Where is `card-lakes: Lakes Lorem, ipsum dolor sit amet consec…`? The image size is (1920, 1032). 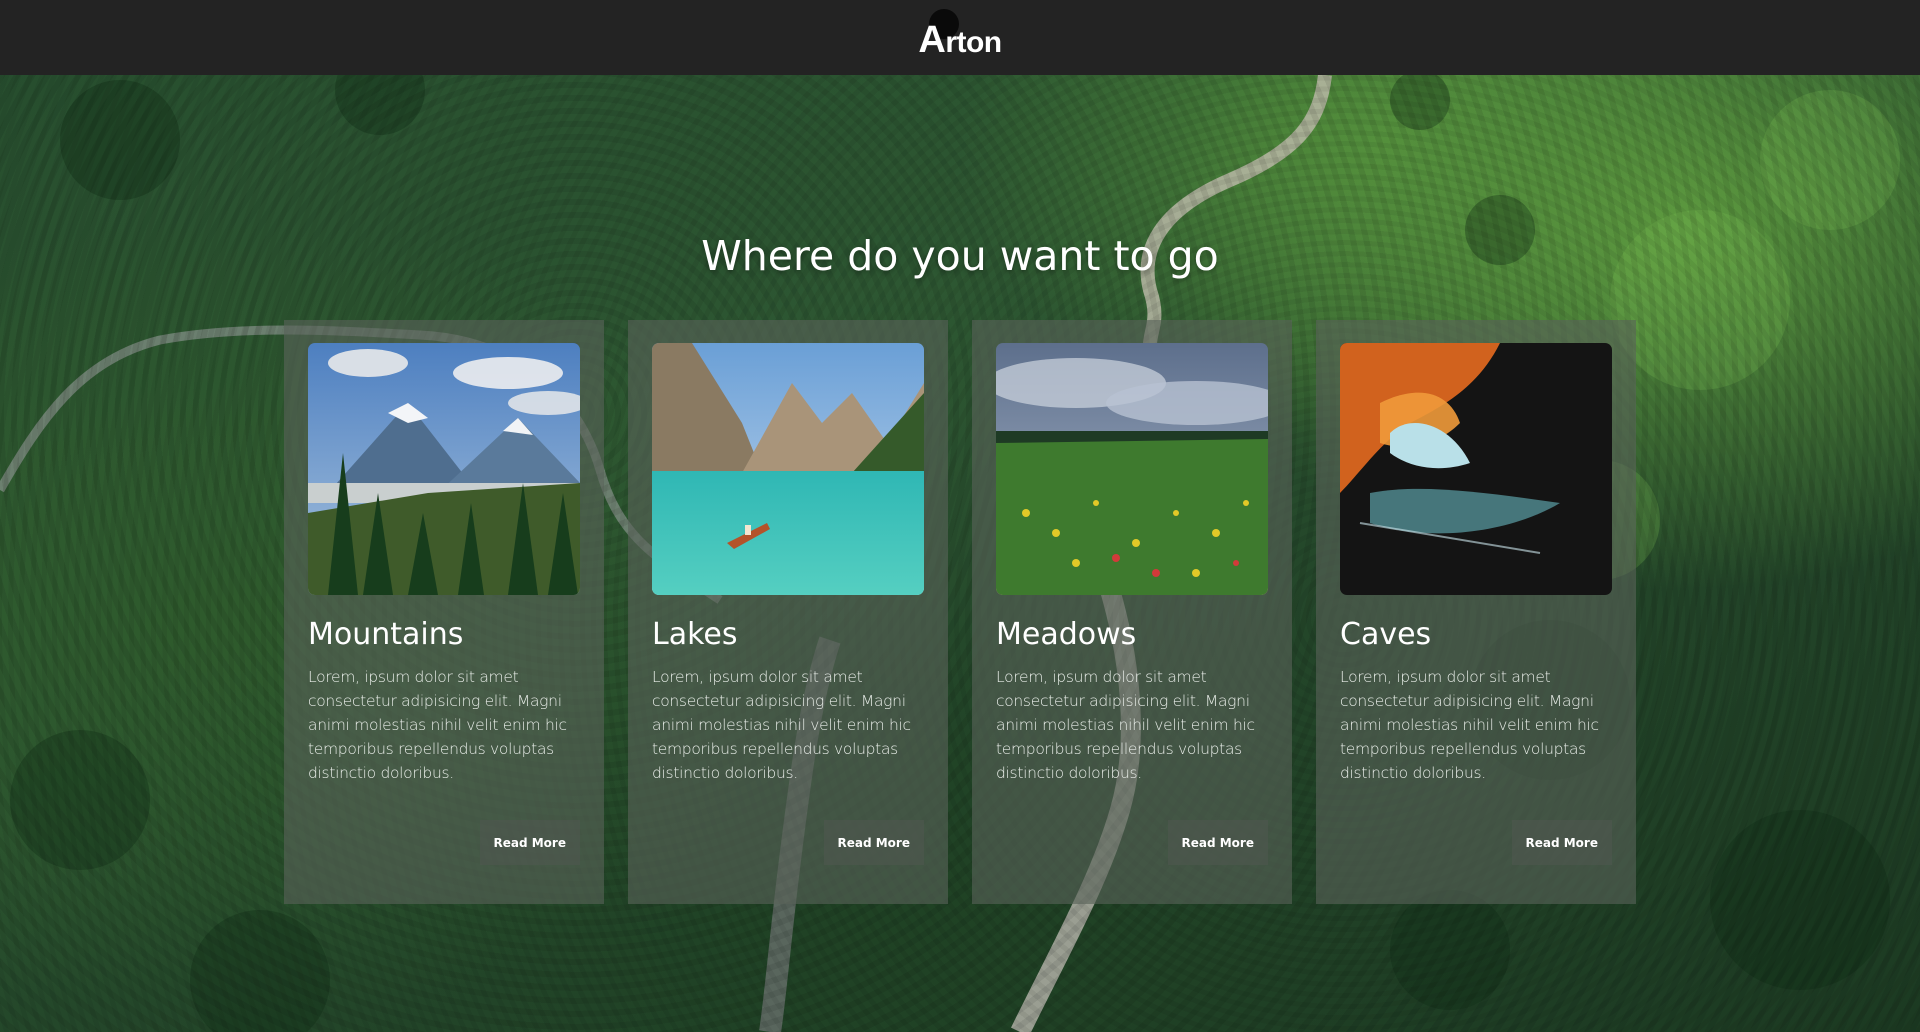
card-lakes: Lakes Lorem, ipsum dolor sit amet consec… is located at coordinates (788, 612).